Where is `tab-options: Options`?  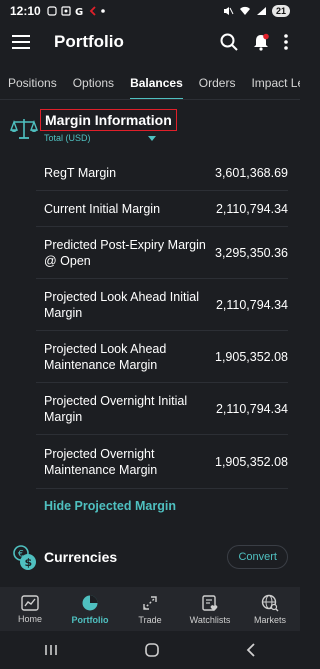 tab-options: Options is located at coordinates (93, 82).